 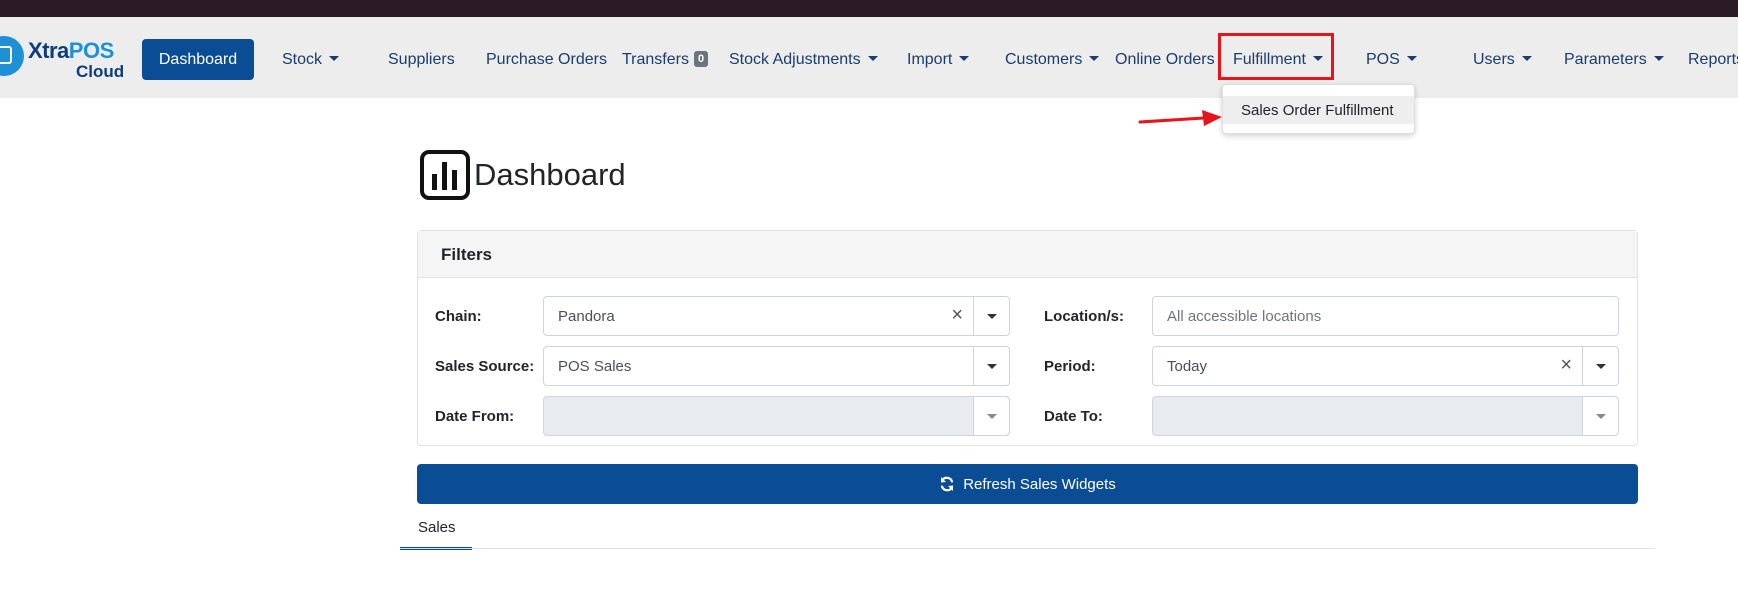 I want to click on date-to-dropdown-toggle, so click(x=1600, y=416).